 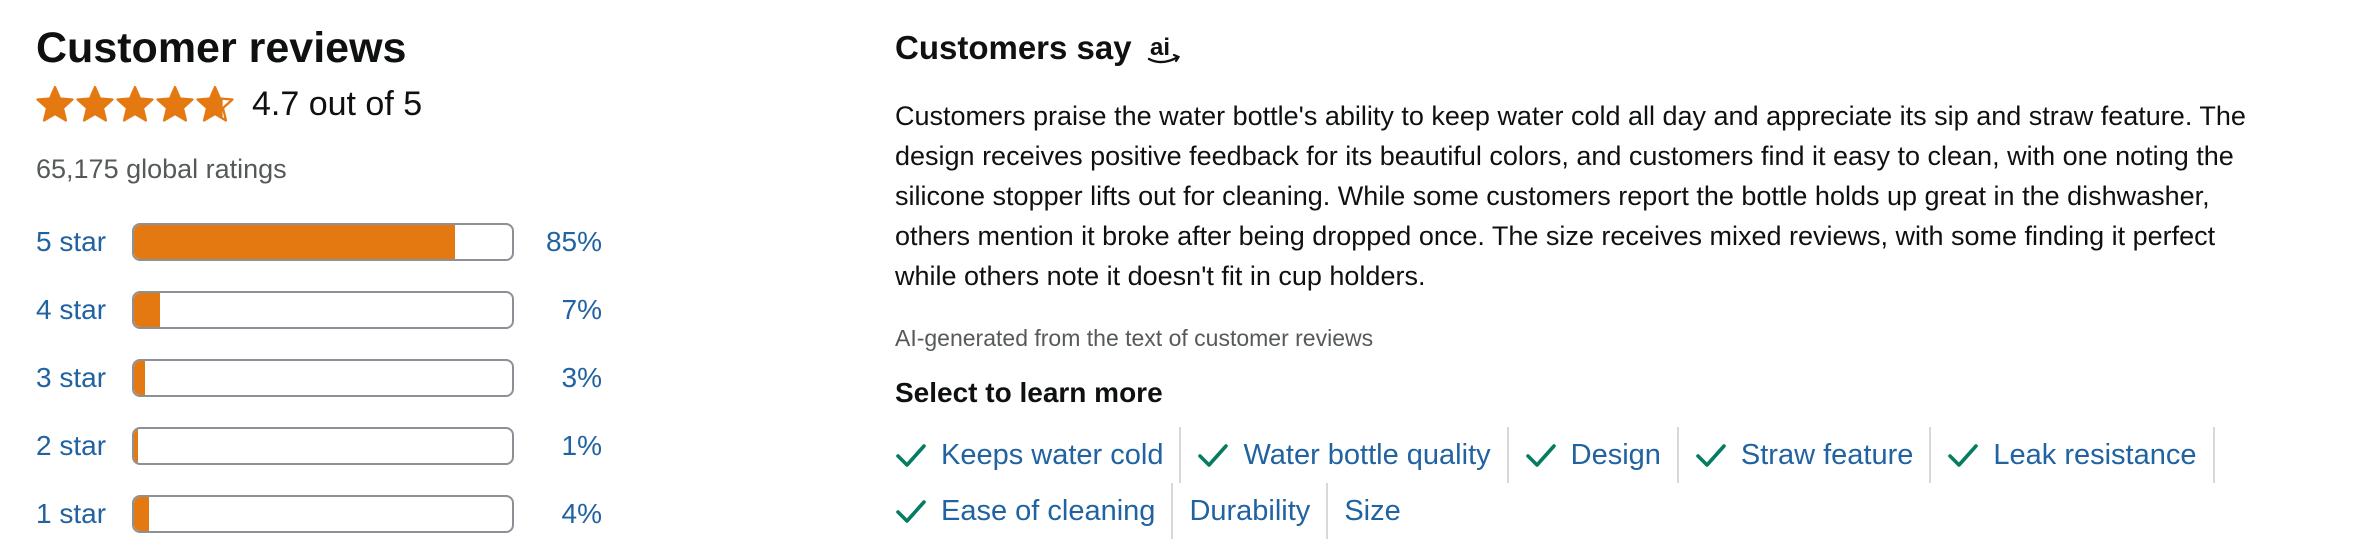 I want to click on aspect-chip-label: Size, so click(x=1372, y=510).